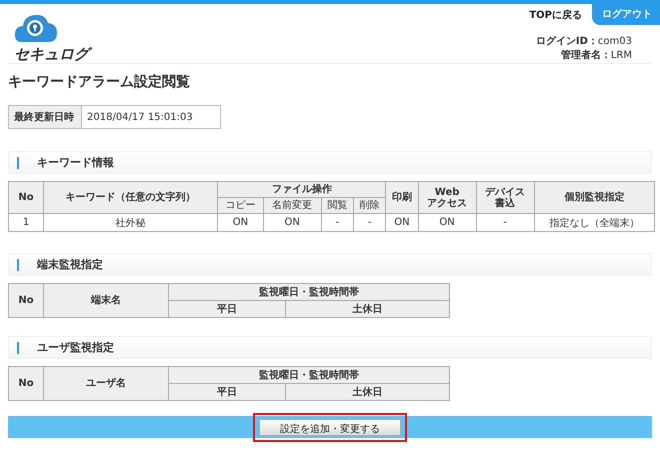  I want to click on table-cell: 2018/04/17 15:01:03, so click(151, 117).